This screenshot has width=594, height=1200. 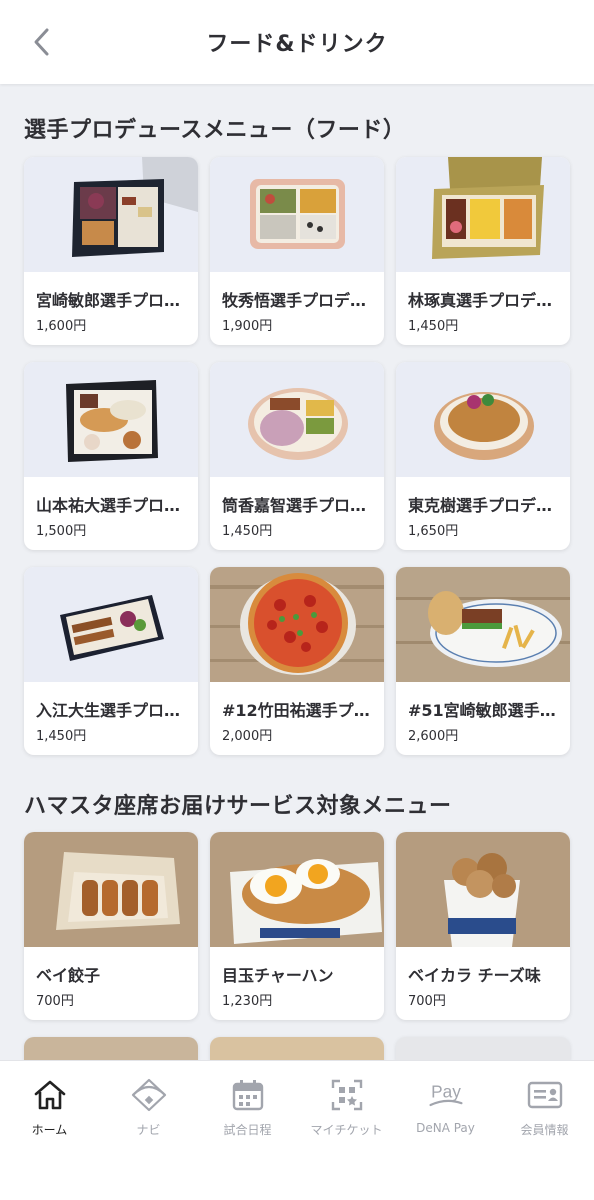 I want to click on stadium-icon, so click(x=148, y=1095).